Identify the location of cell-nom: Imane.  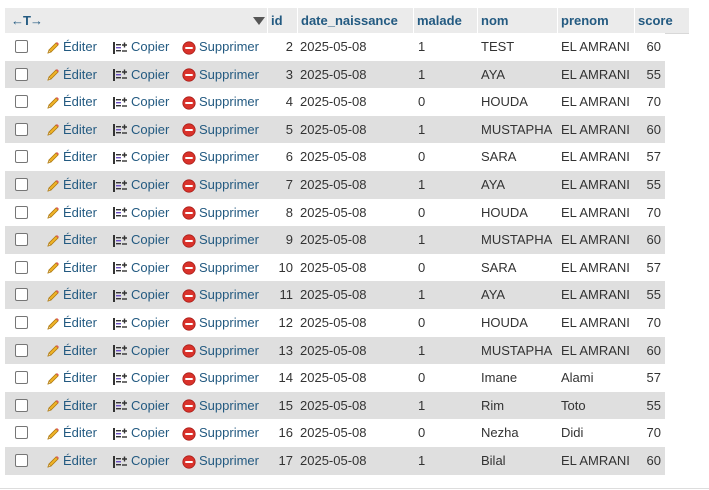
(499, 378).